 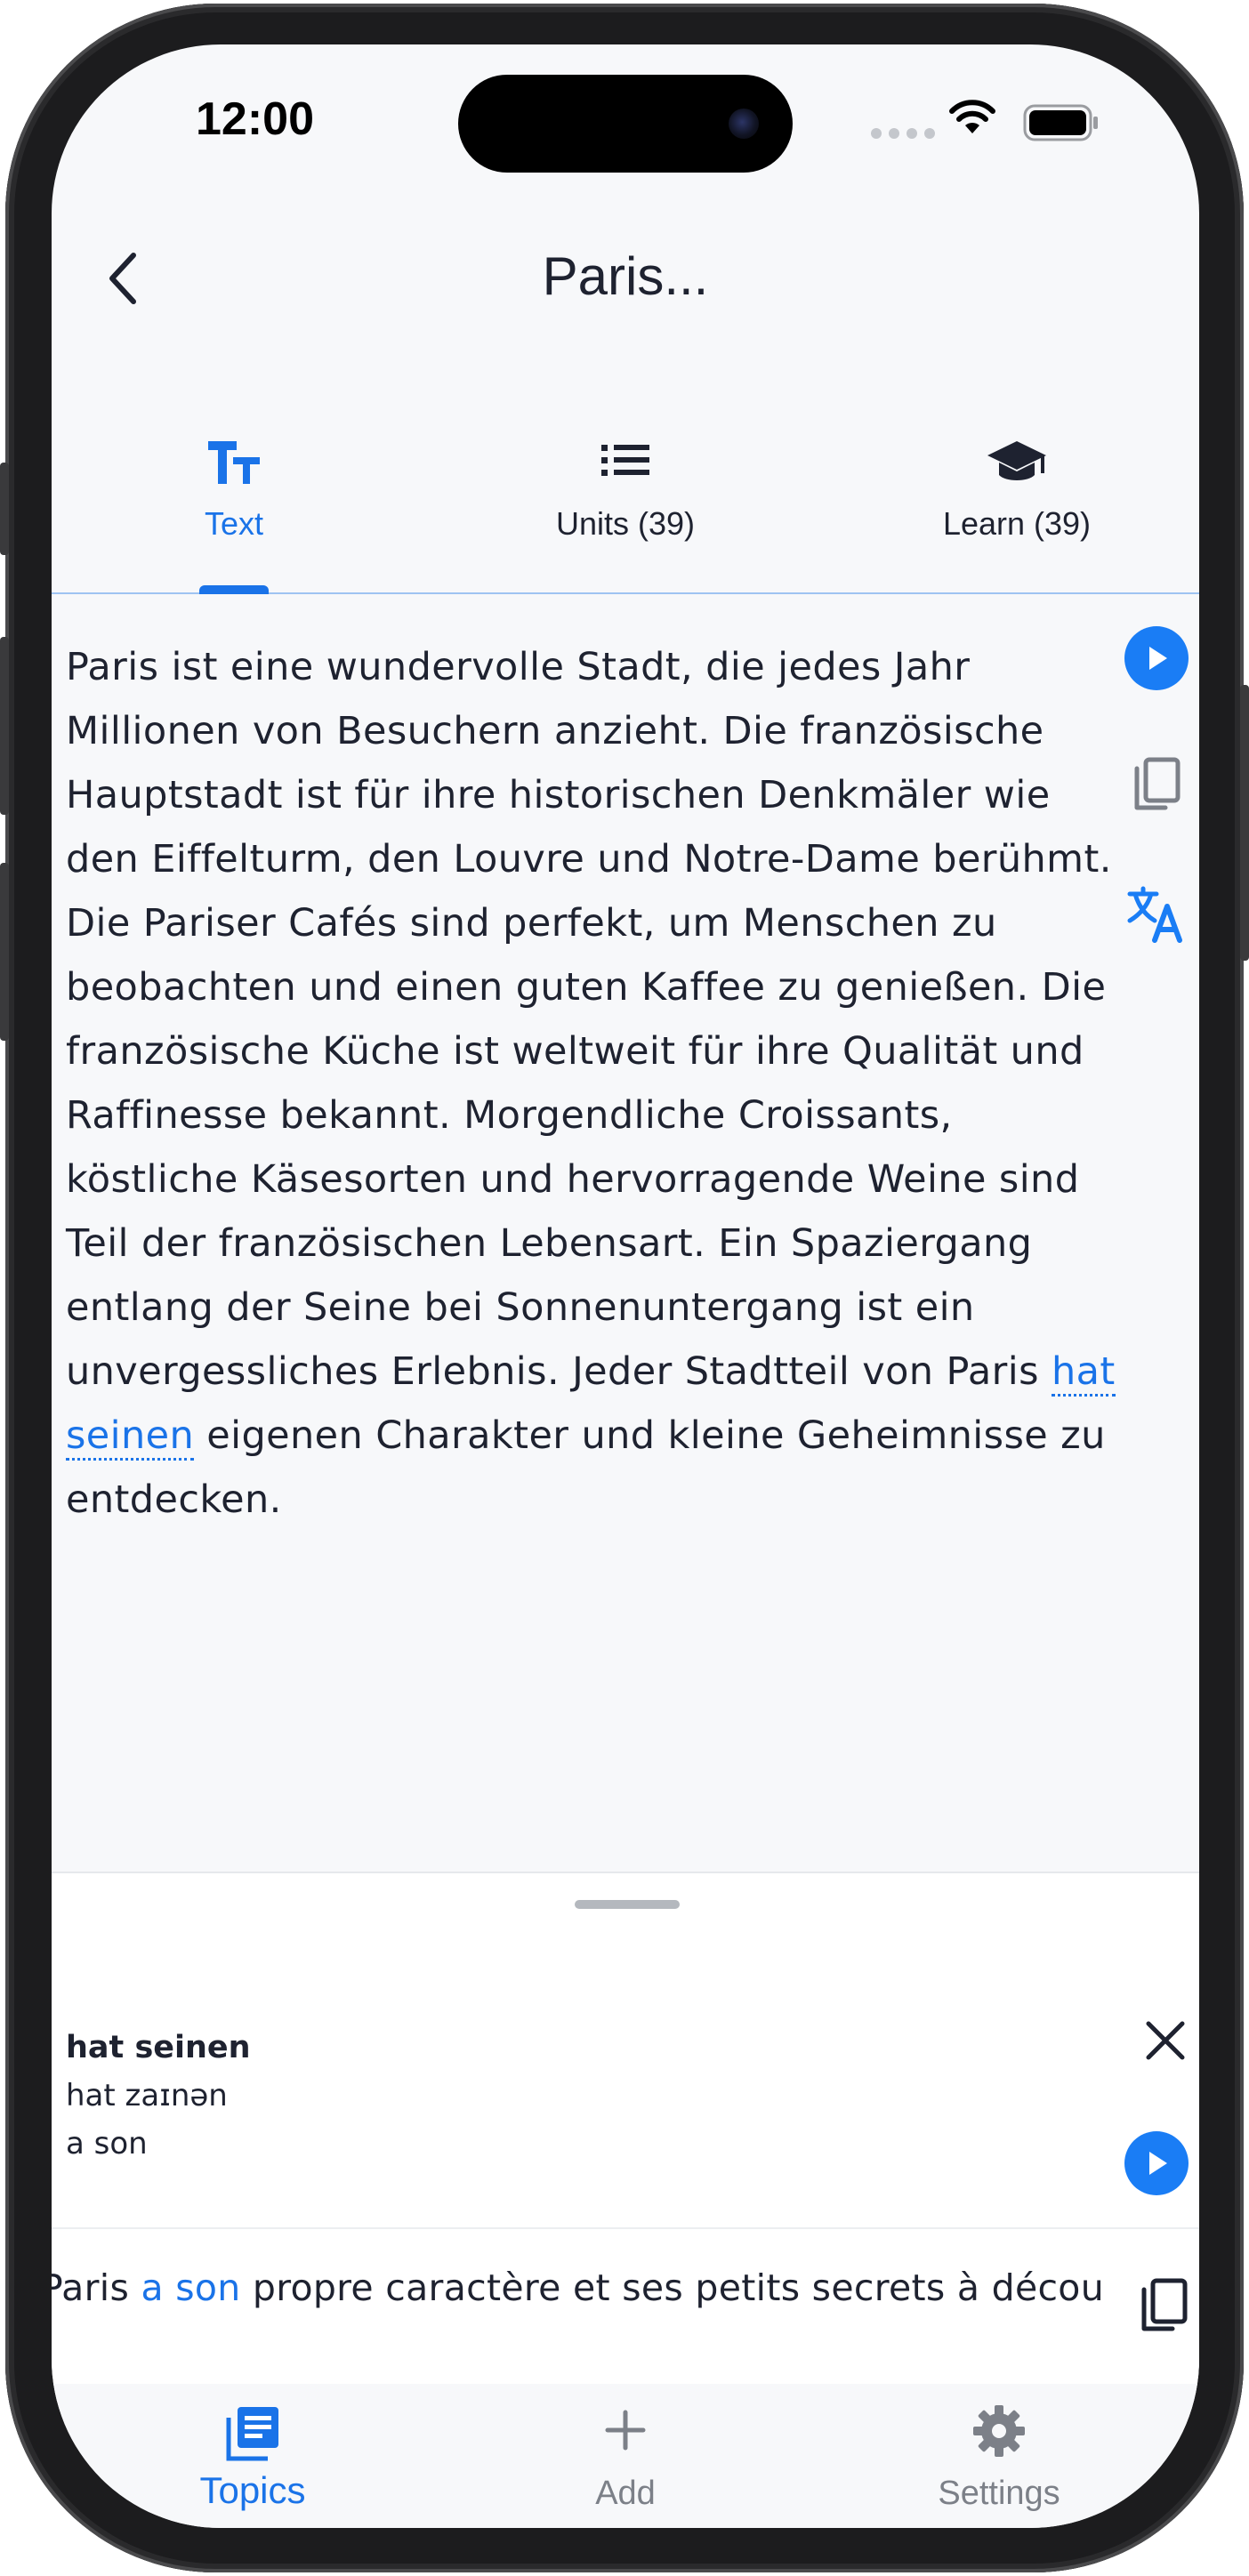 I want to click on sentence-before: Paris, so click(x=91, y=2287).